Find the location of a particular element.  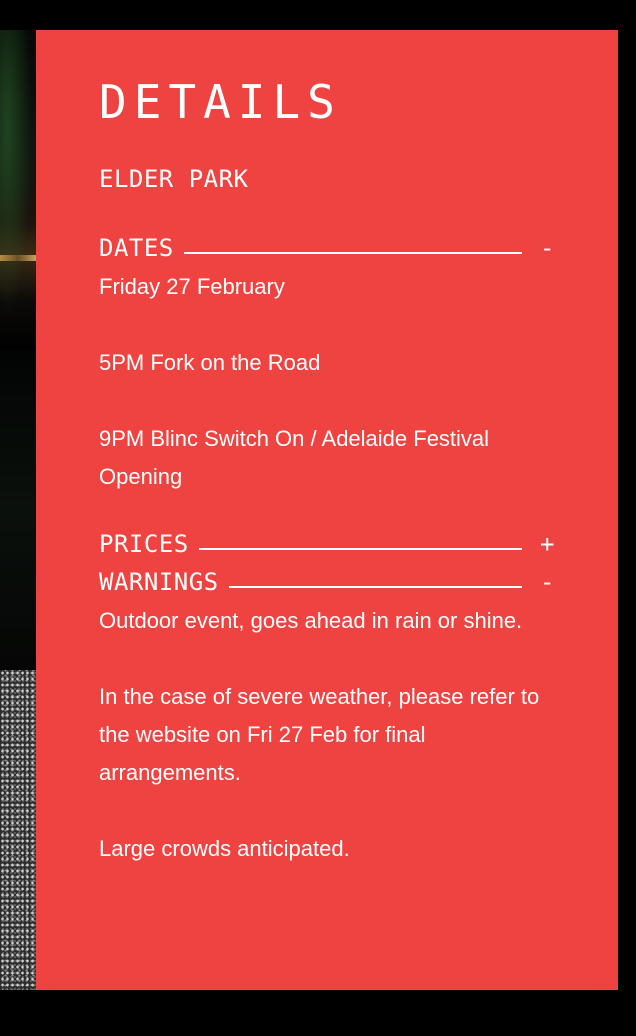

background-photo-crowd is located at coordinates (18, 830).